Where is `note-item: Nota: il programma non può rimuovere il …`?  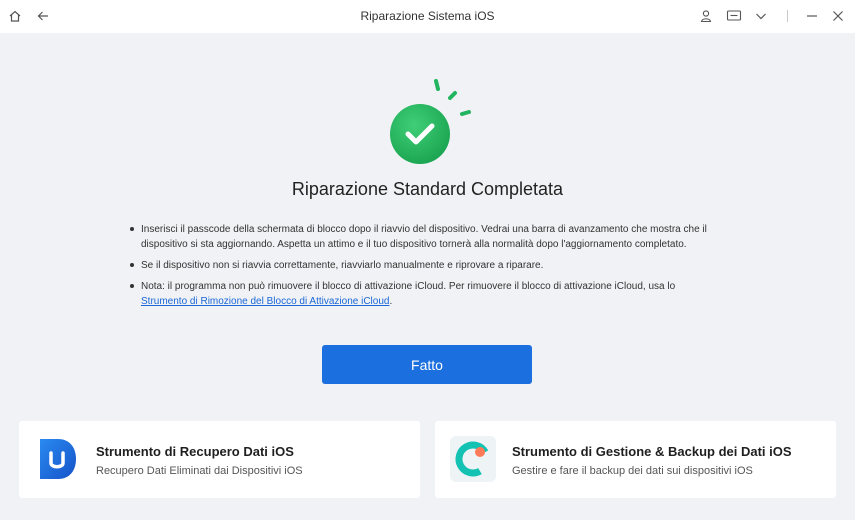
note-item: Nota: il programma non può rimuovere il … is located at coordinates (433, 294).